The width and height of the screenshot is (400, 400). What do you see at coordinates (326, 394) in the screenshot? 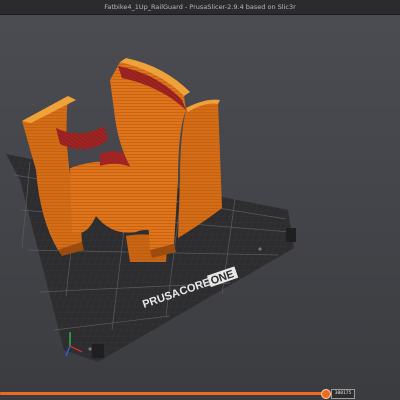
I see `layer-slider-thumb` at bounding box center [326, 394].